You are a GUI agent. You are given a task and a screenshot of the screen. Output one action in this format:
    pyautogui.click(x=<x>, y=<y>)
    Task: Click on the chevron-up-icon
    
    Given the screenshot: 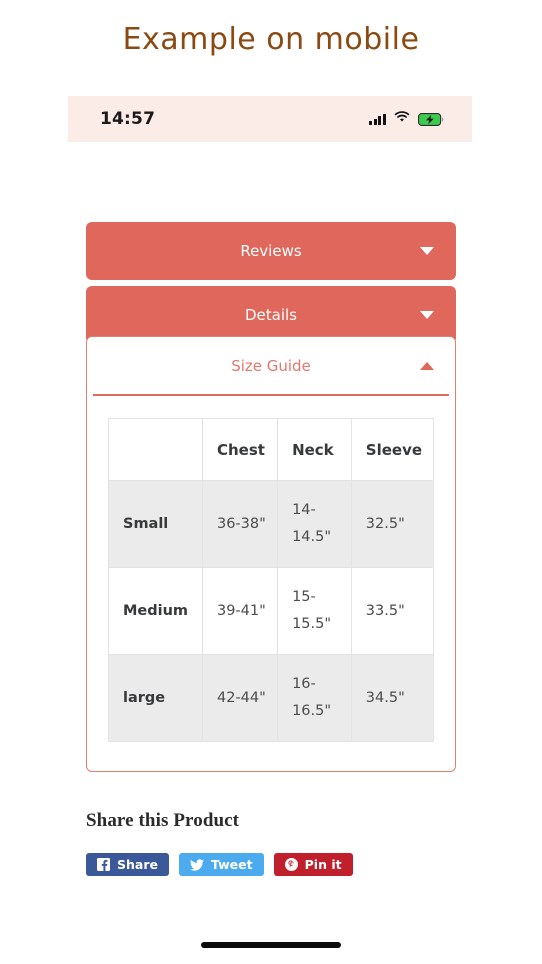 What is the action you would take?
    pyautogui.click(x=427, y=365)
    